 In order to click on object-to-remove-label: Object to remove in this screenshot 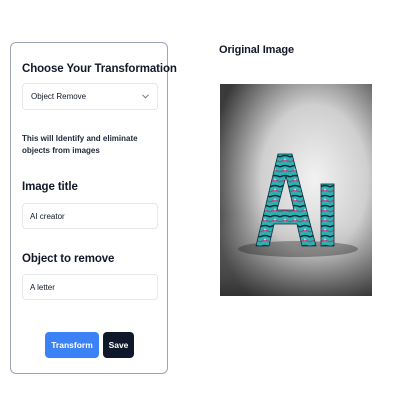, I will do `click(68, 259)`.